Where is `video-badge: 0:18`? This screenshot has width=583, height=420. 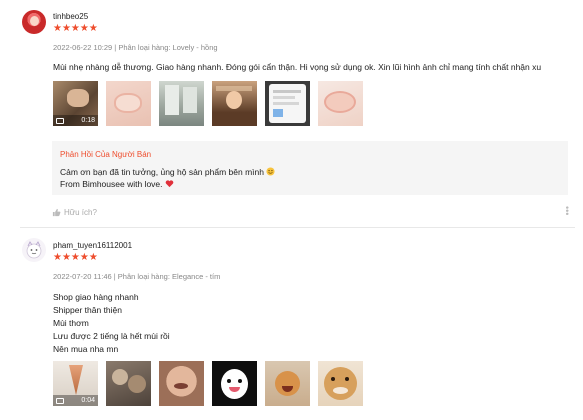 video-badge: 0:18 is located at coordinates (75, 120).